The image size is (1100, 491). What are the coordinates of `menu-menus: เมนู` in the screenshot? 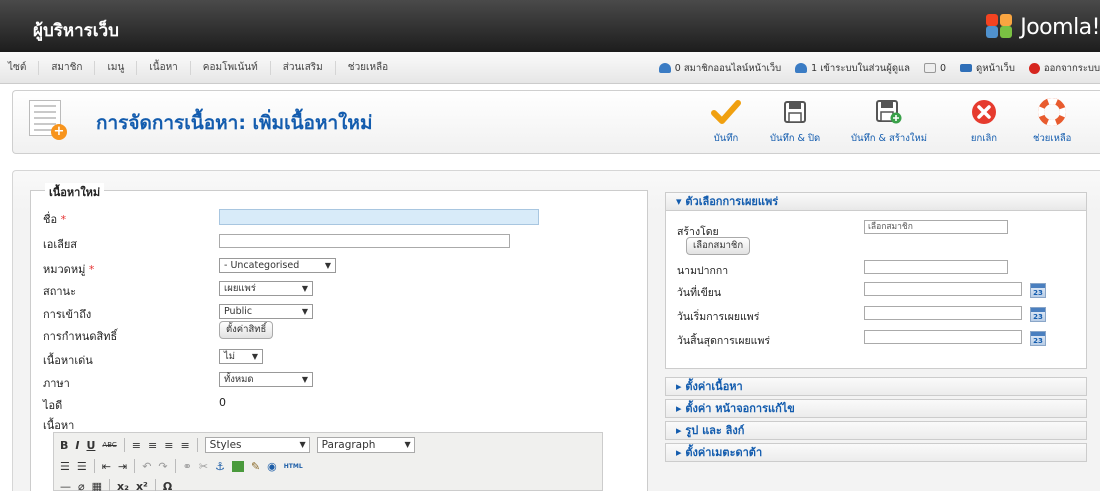 It's located at (116, 68).